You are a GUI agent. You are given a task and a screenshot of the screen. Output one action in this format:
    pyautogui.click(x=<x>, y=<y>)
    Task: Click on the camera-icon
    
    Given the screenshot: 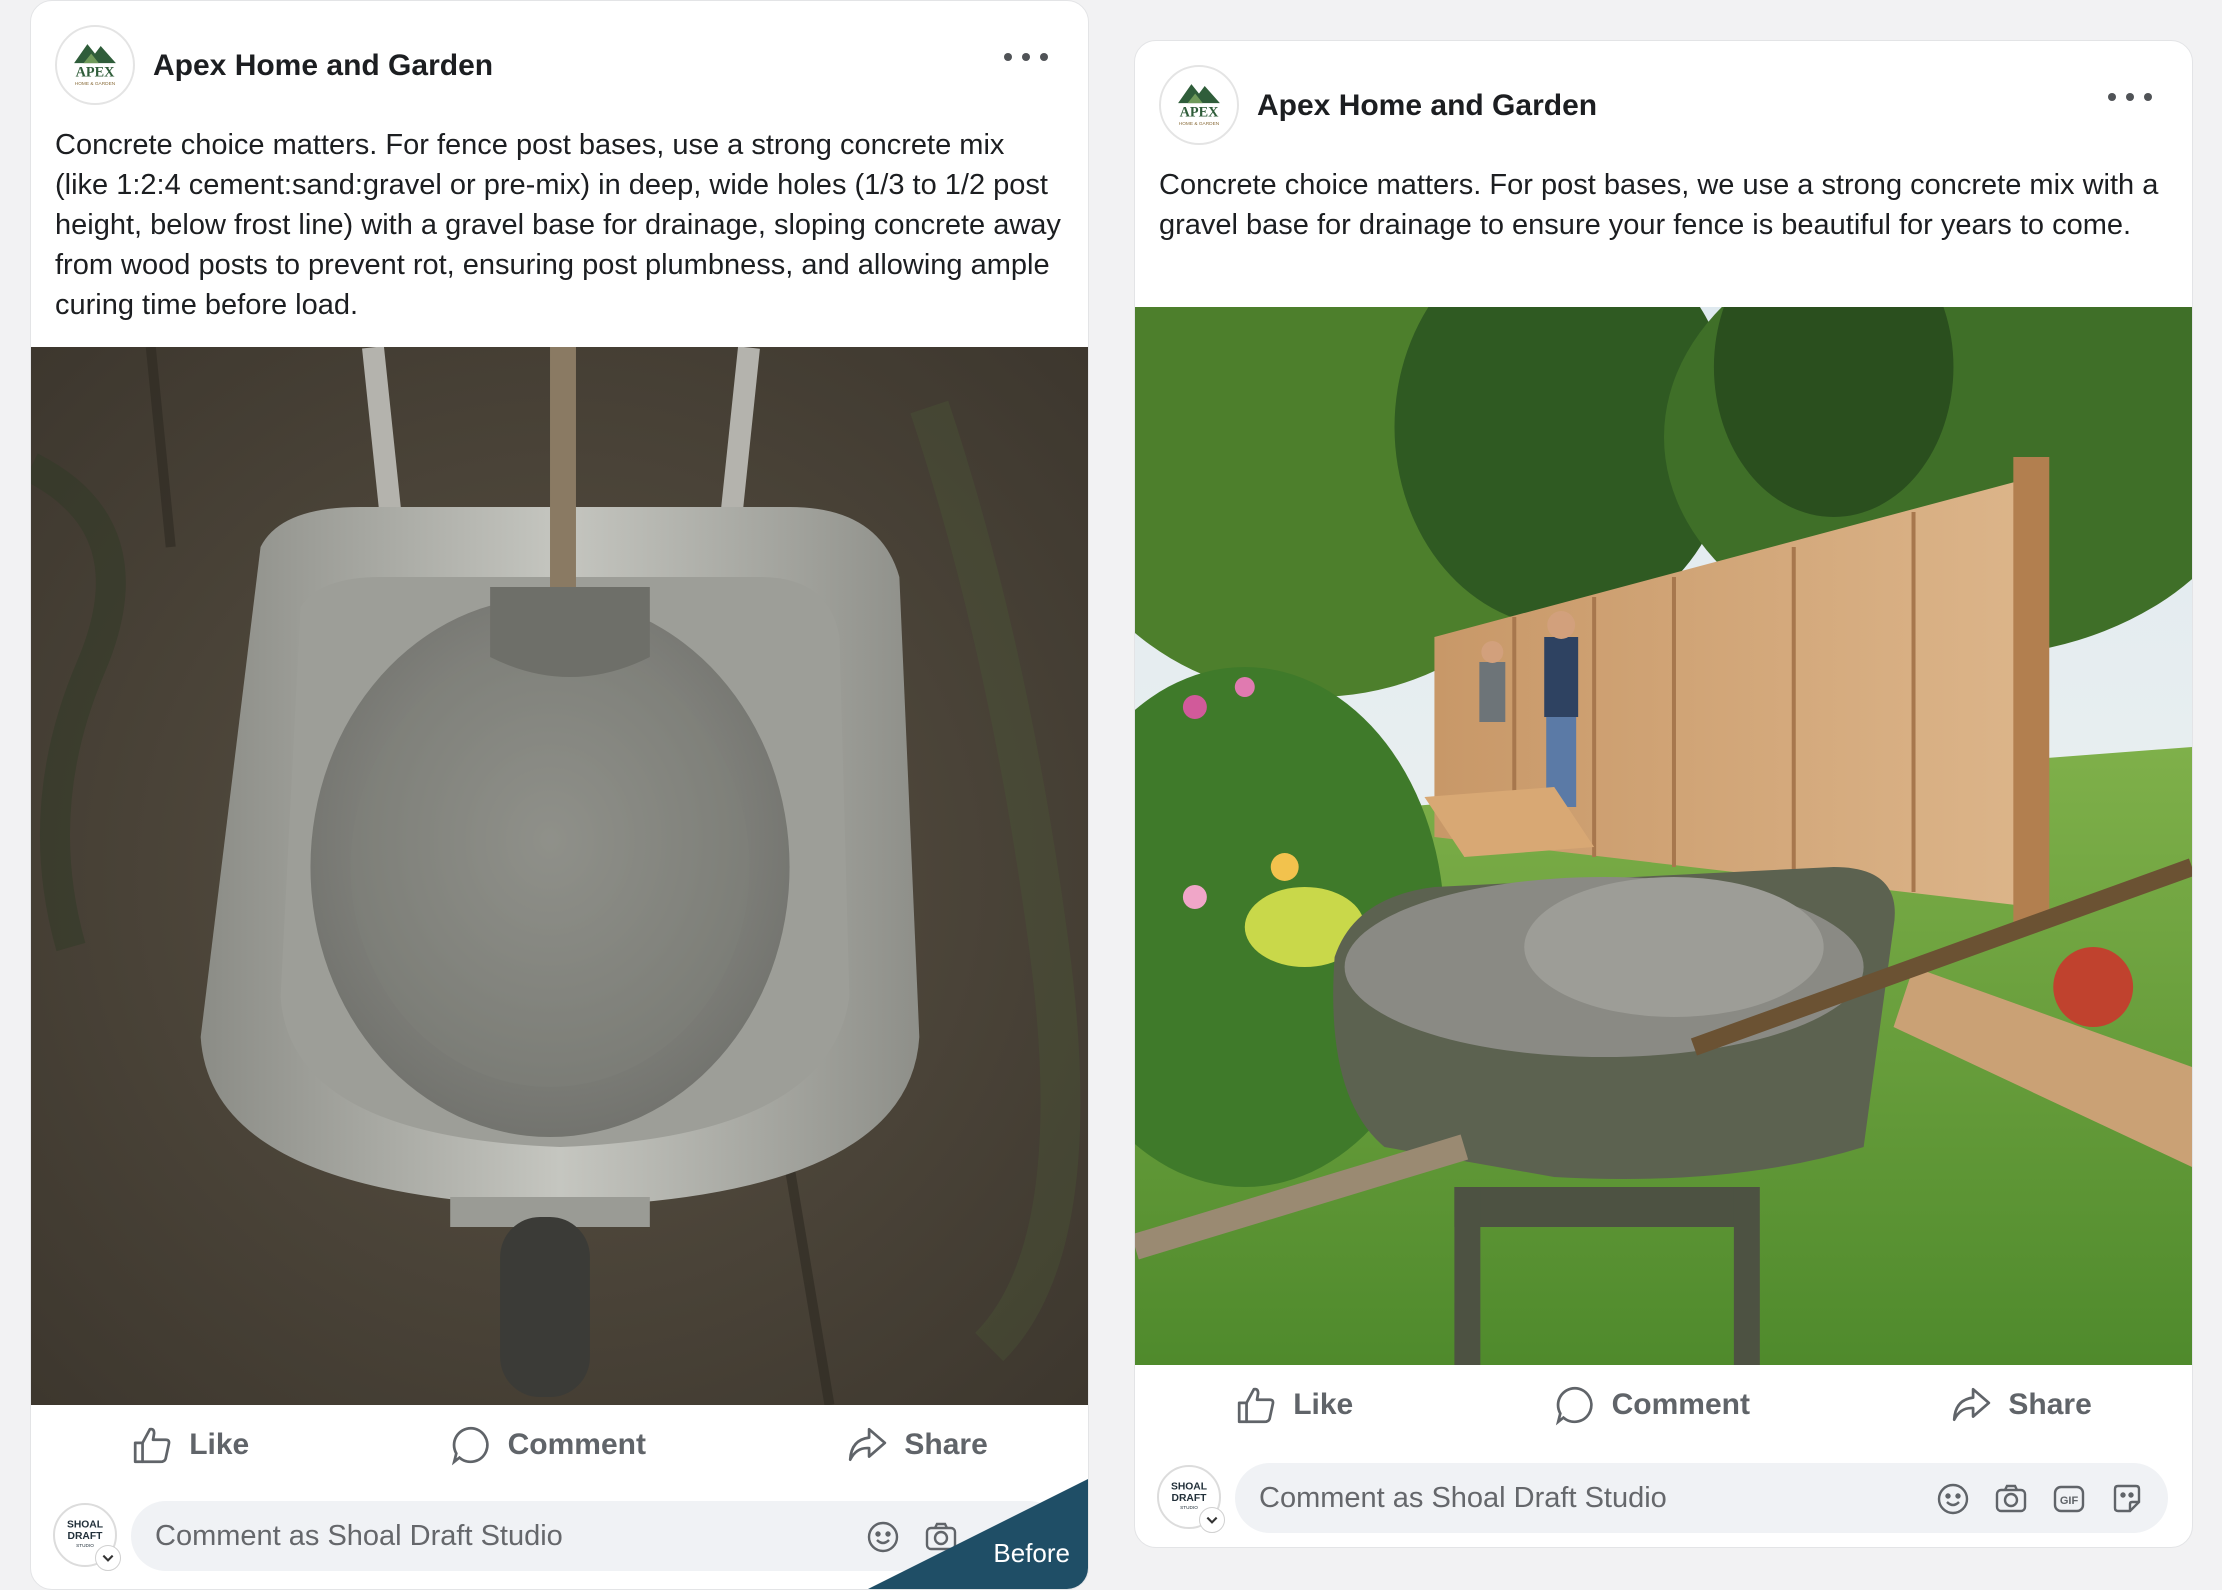 What is the action you would take?
    pyautogui.click(x=2011, y=1499)
    